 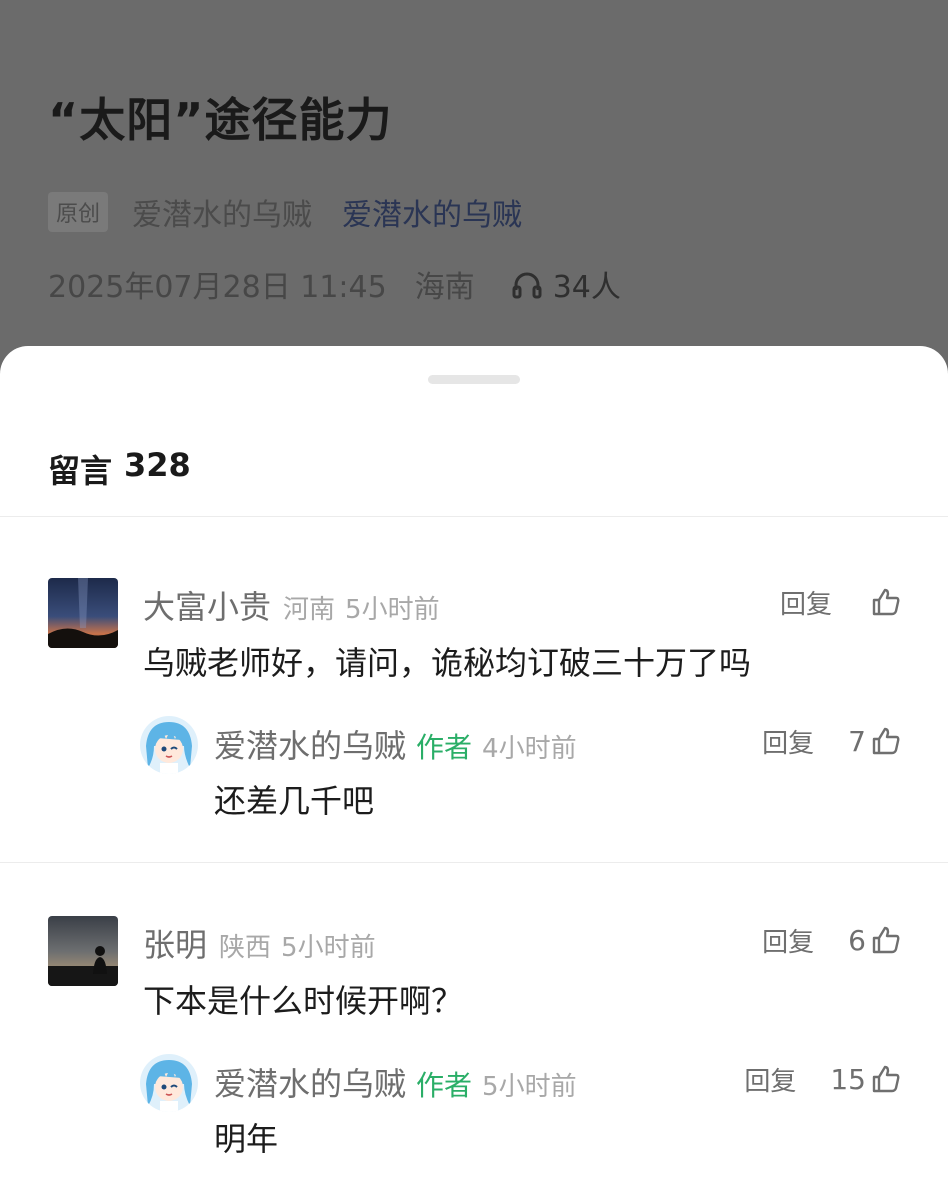 What do you see at coordinates (857, 940) in the screenshot?
I see `like-count: 6` at bounding box center [857, 940].